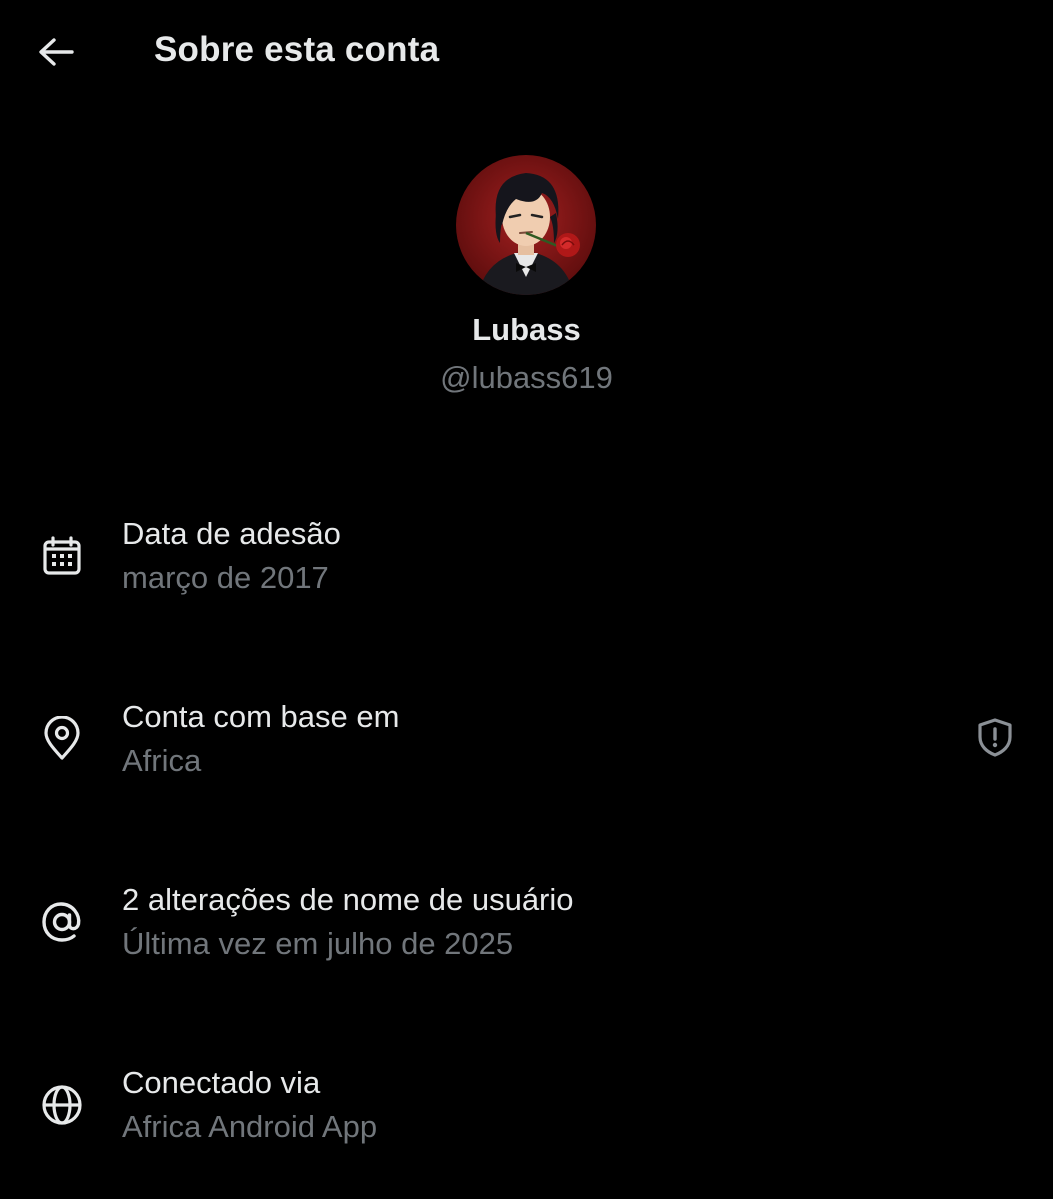 This screenshot has height=1199, width=1053. What do you see at coordinates (62, 739) in the screenshot?
I see `location-pin-icon` at bounding box center [62, 739].